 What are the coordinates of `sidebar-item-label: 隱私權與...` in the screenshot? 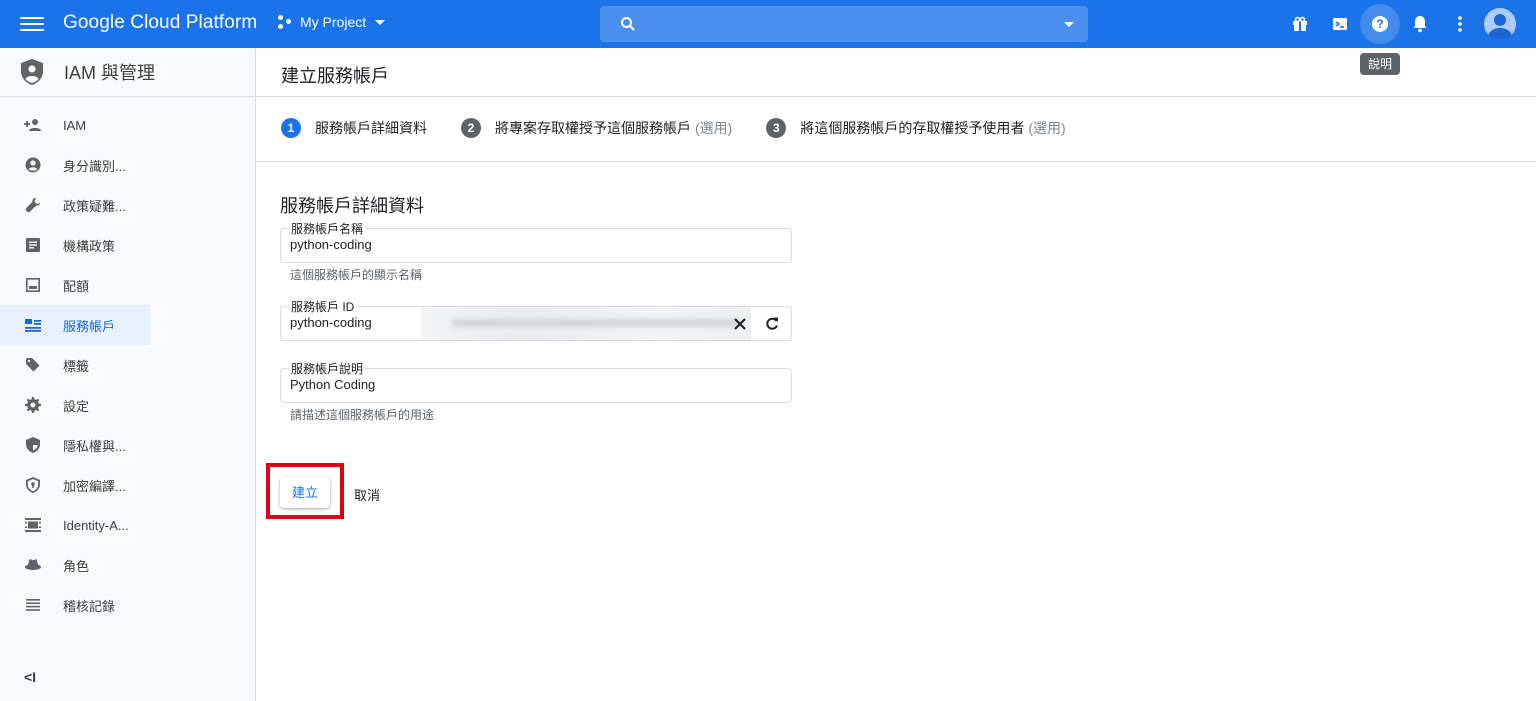 It's located at (94, 446).